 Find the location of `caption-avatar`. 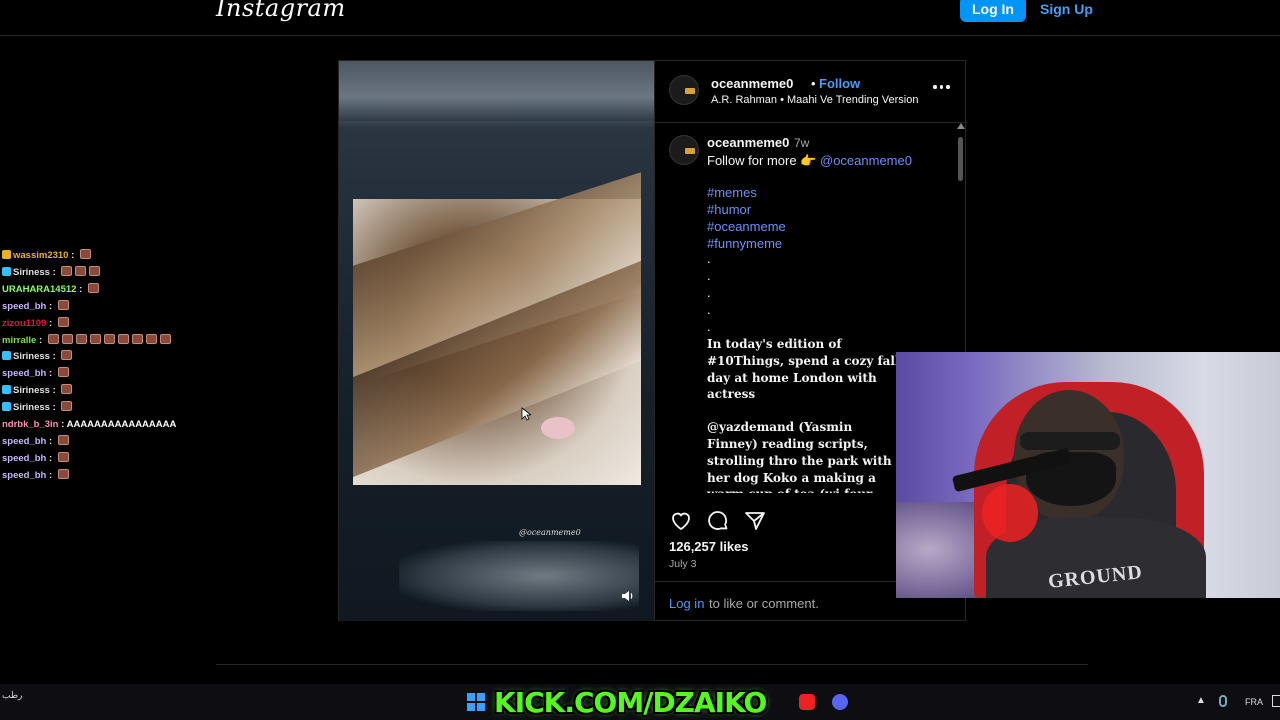

caption-avatar is located at coordinates (684, 150).